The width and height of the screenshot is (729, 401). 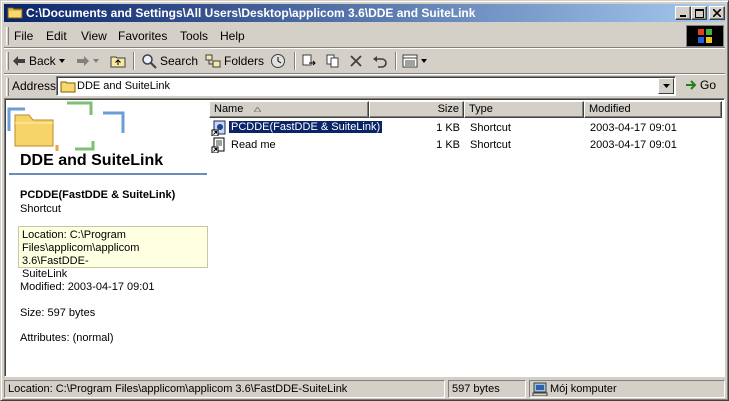 I want to click on file-name: PCDDE(FastDDE & SuiteLink), so click(x=306, y=127).